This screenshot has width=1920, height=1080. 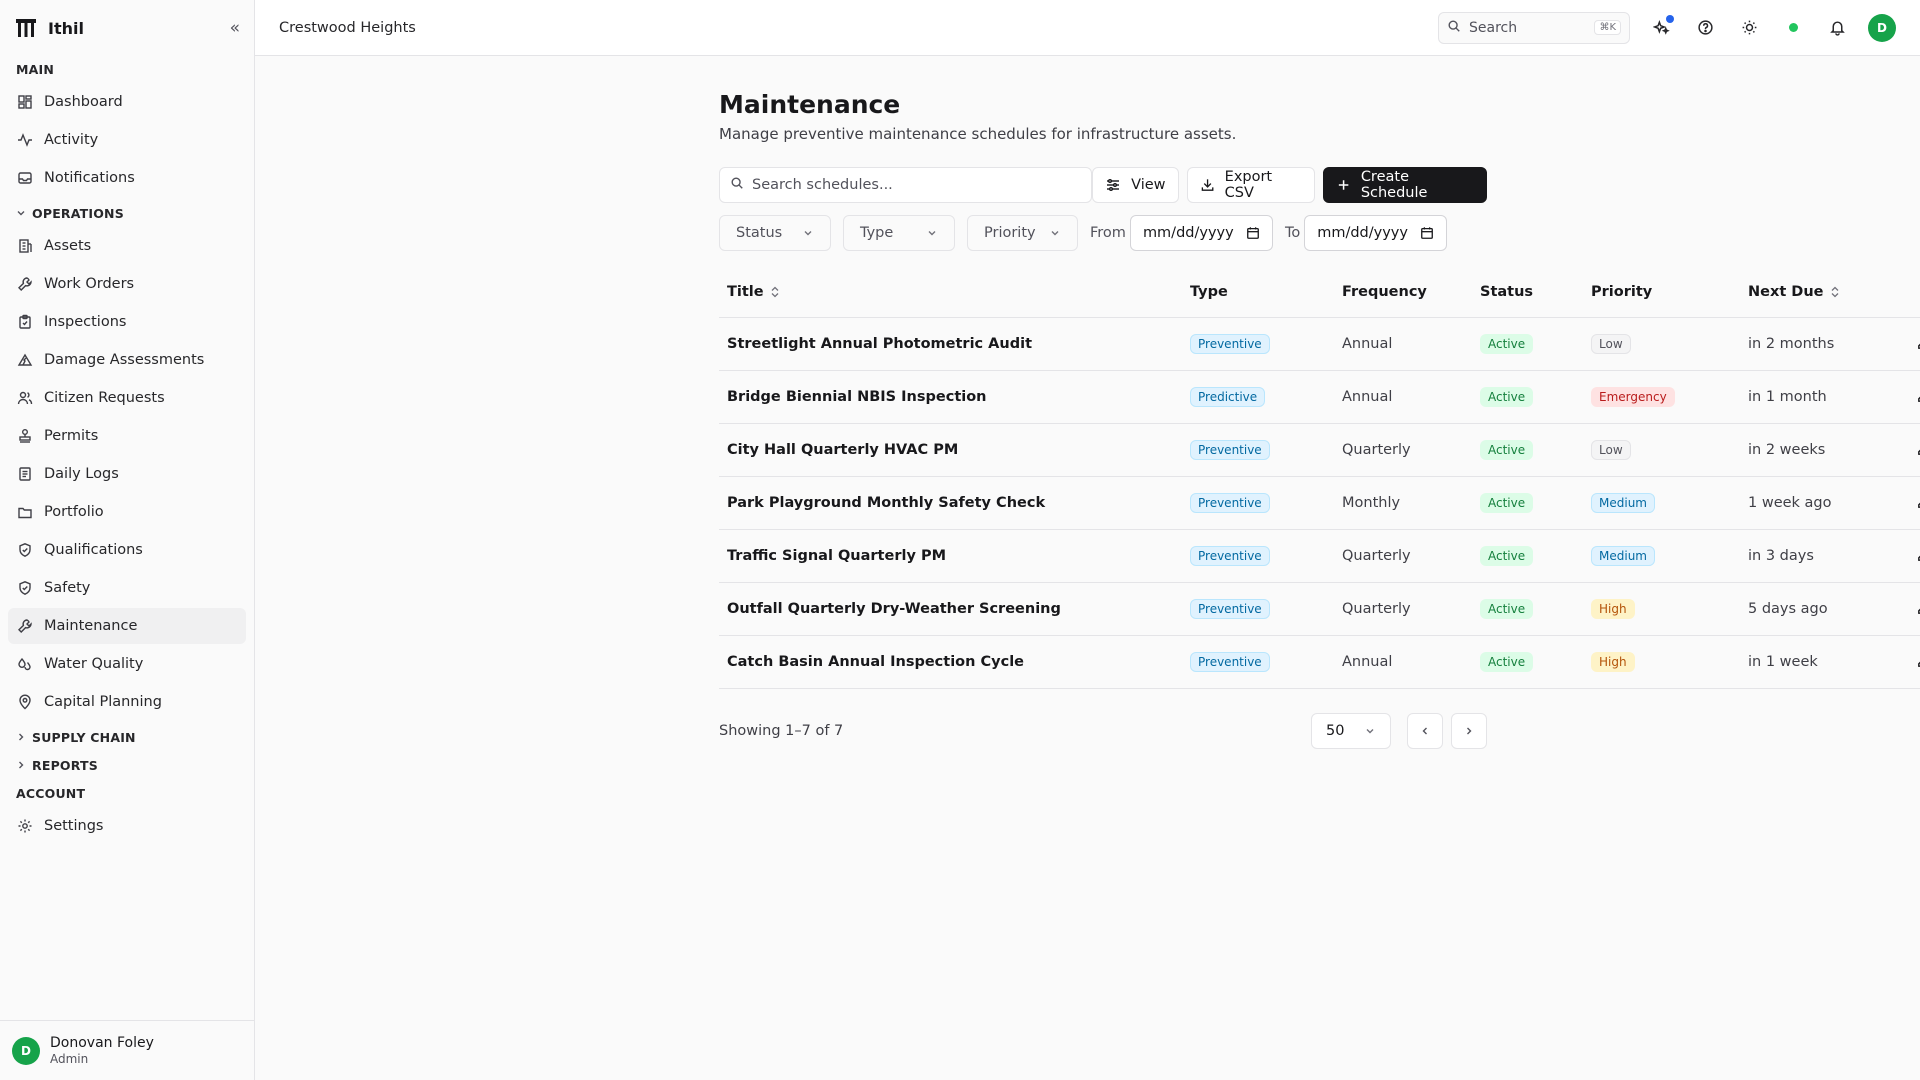 What do you see at coordinates (1403, 344) in the screenshot?
I see `row-frequency: Annual` at bounding box center [1403, 344].